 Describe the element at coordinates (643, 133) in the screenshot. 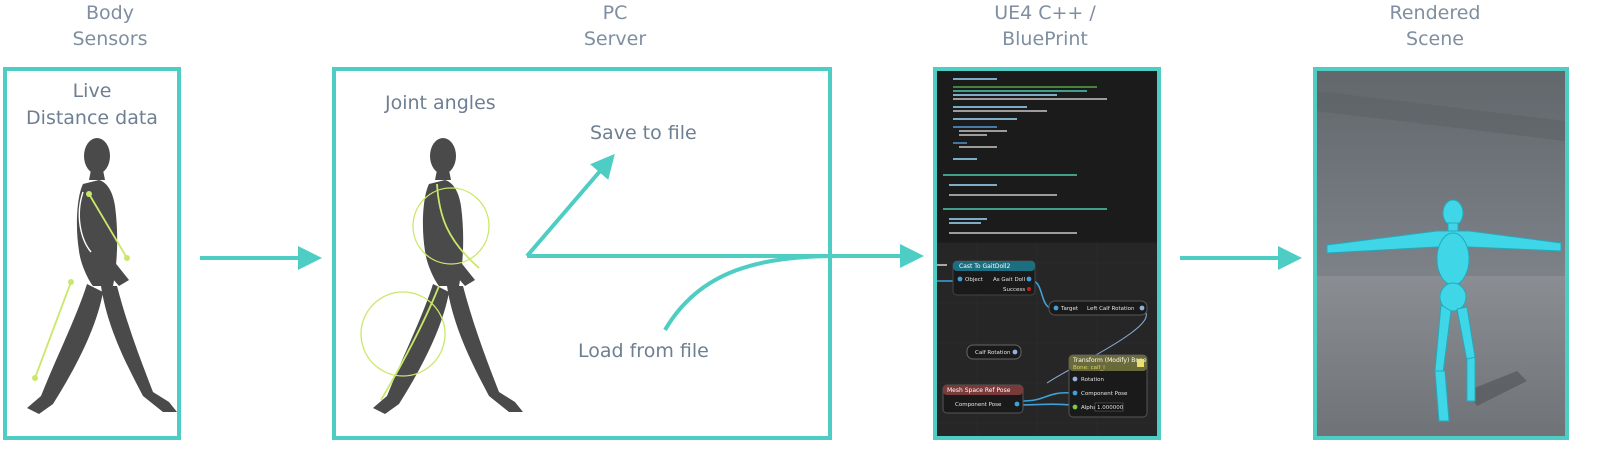

I see `save-to-file-label: Save to file` at that location.